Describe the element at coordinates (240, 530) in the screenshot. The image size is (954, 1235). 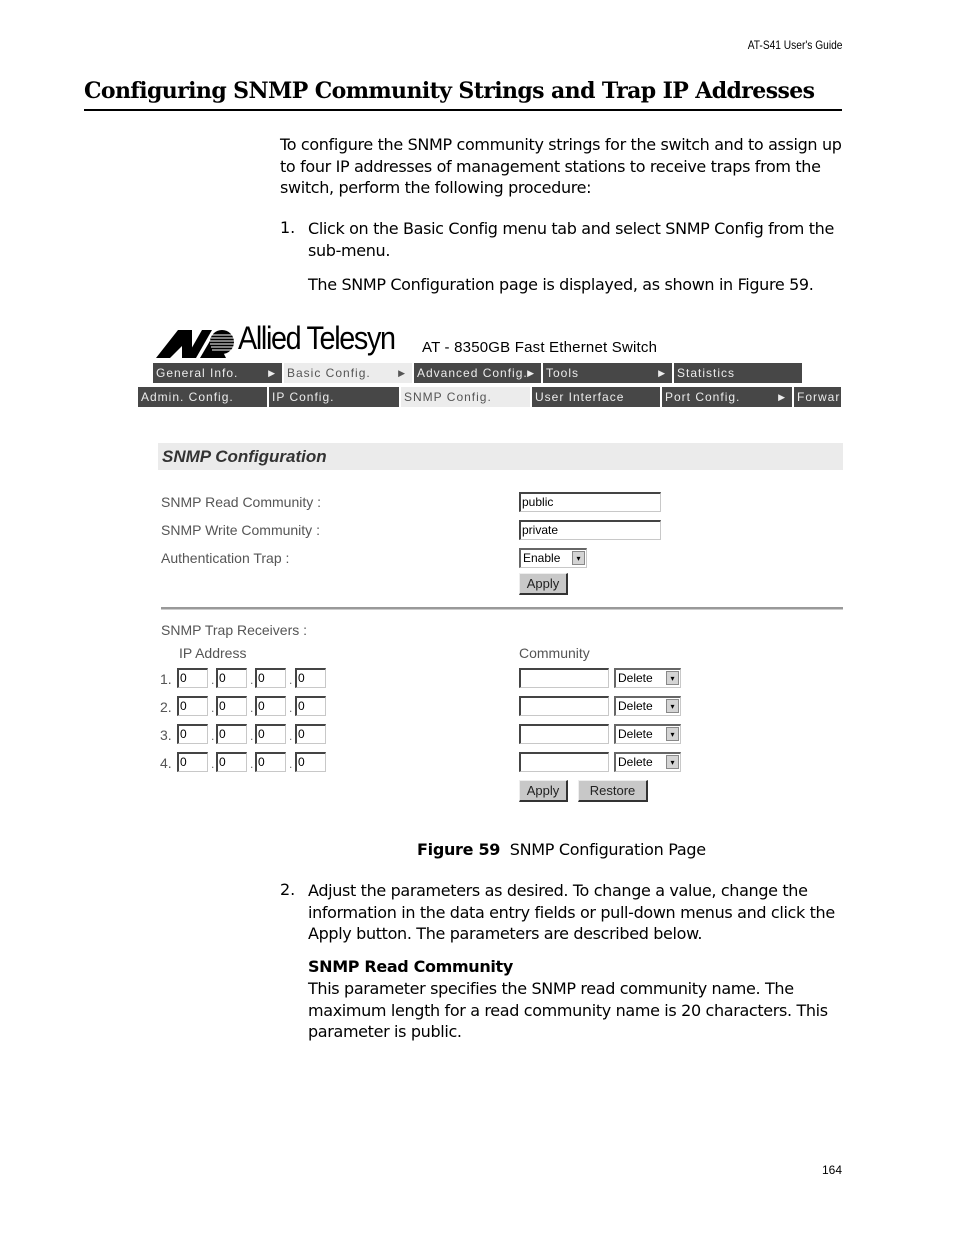
I see `write-community-label: SNMP Write Community :` at that location.